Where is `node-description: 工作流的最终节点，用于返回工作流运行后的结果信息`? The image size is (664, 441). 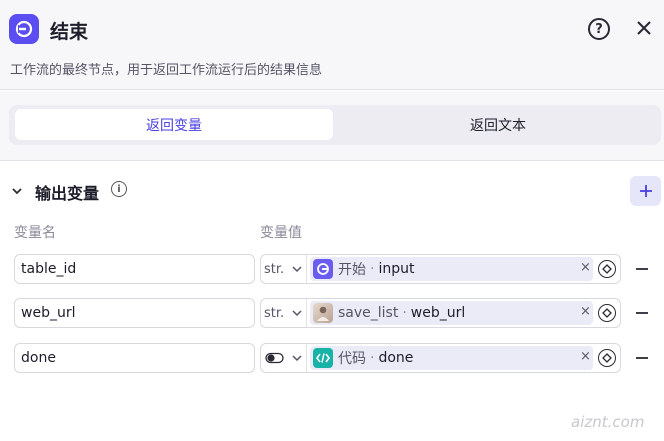 node-description: 工作流的最终节点，用于返回工作流运行后的结果信息 is located at coordinates (166, 70).